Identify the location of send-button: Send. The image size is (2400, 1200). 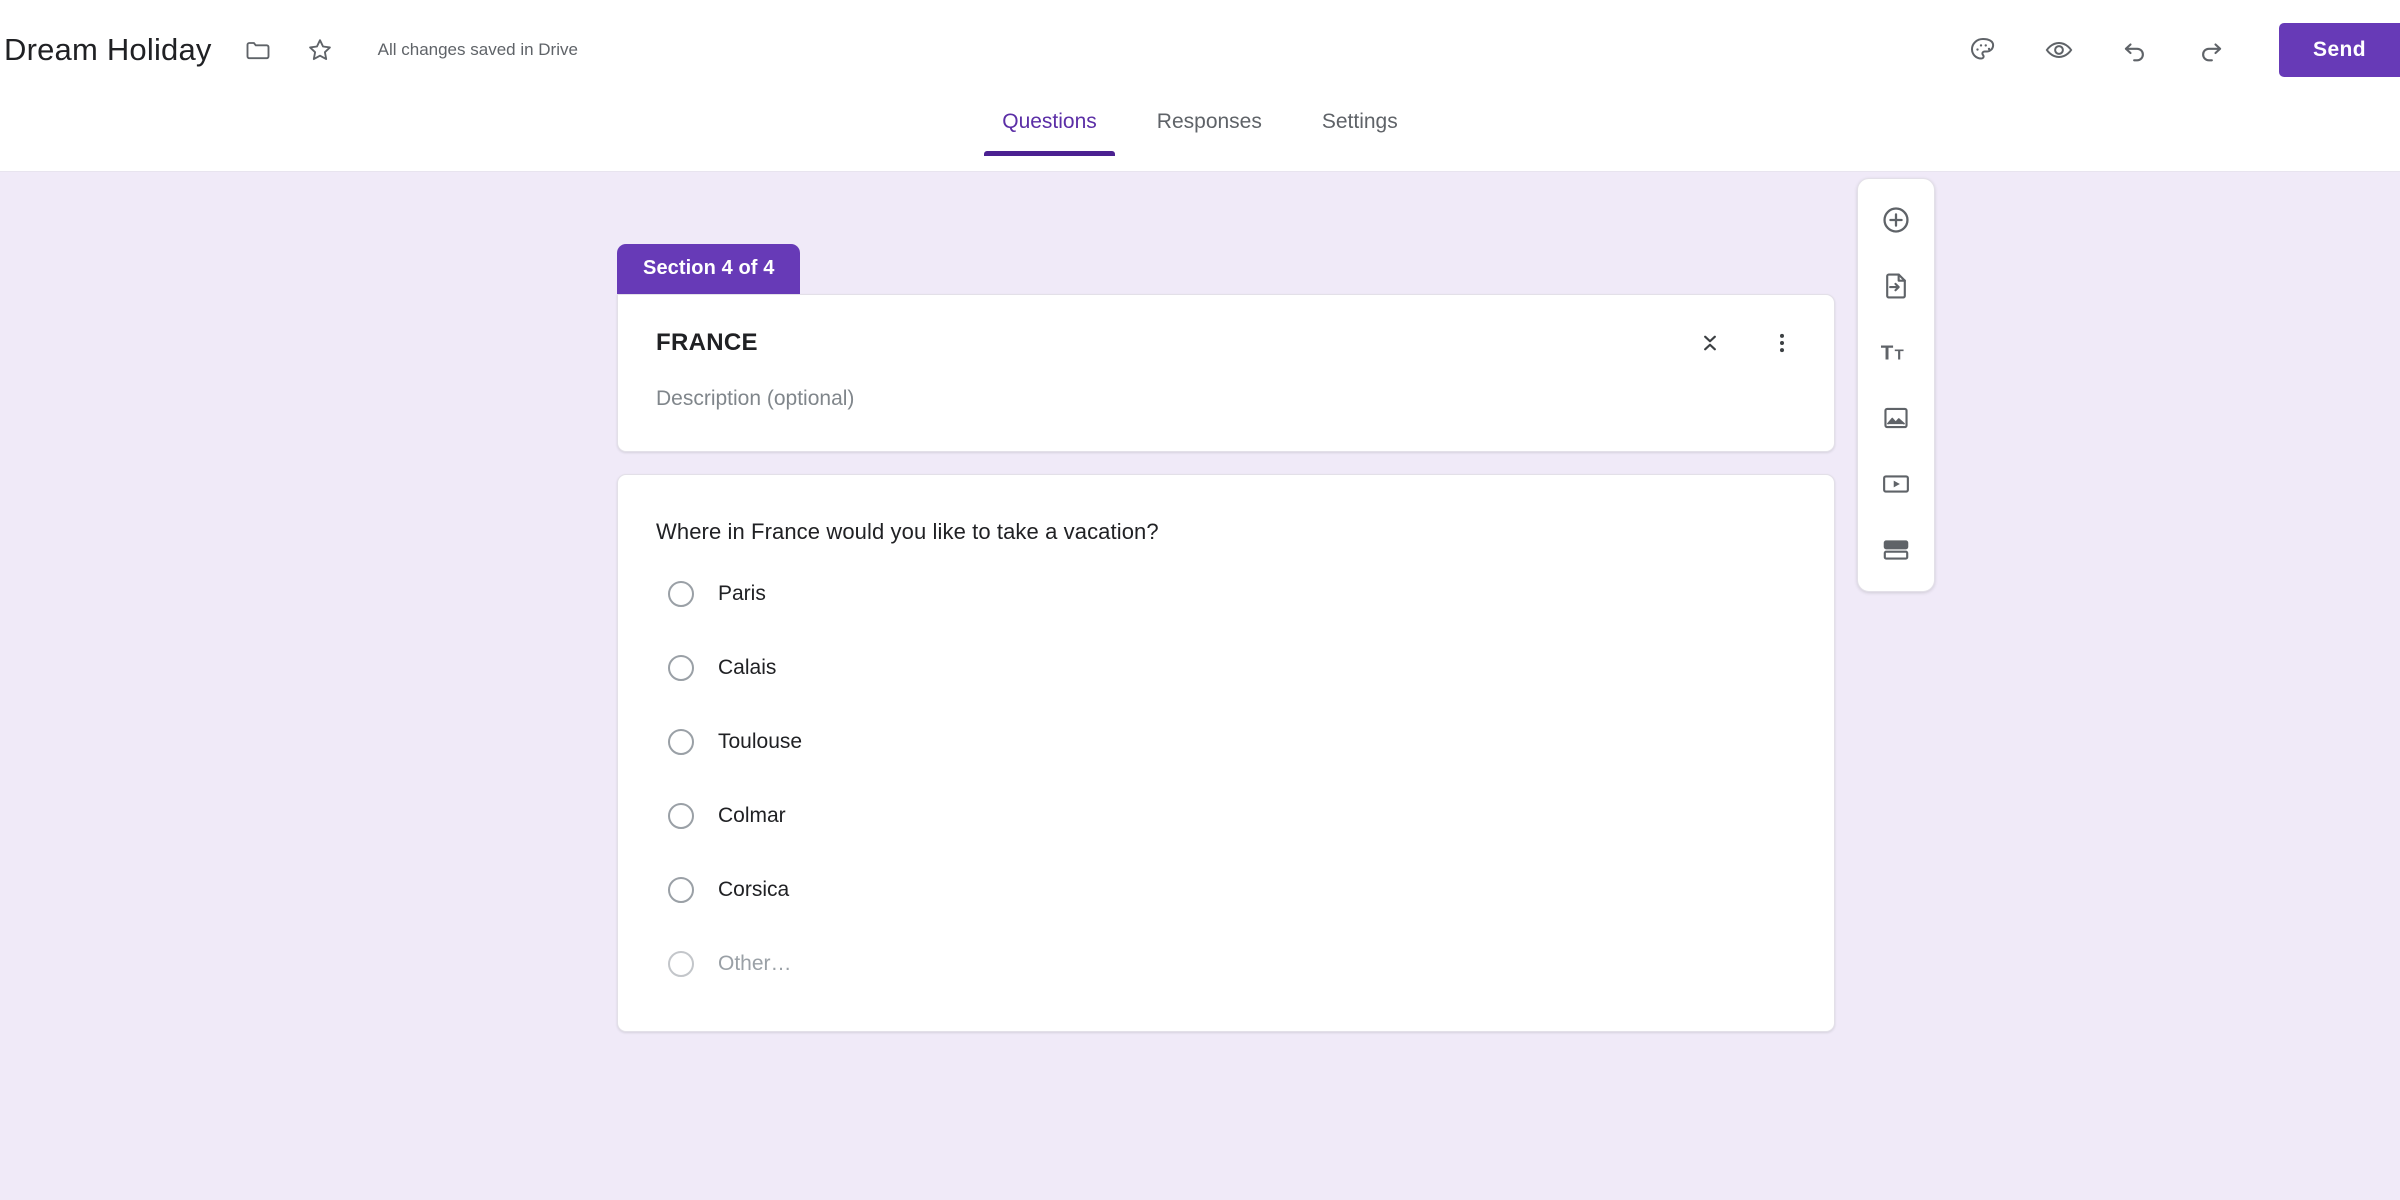
(2339, 50).